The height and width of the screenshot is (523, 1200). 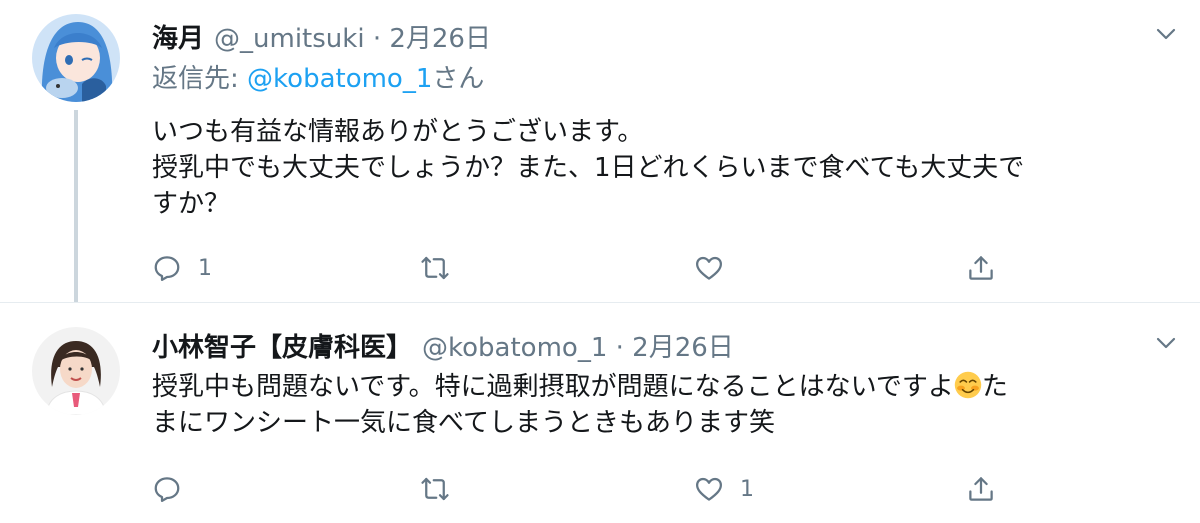 I want to click on reply-count: 1, so click(x=205, y=268).